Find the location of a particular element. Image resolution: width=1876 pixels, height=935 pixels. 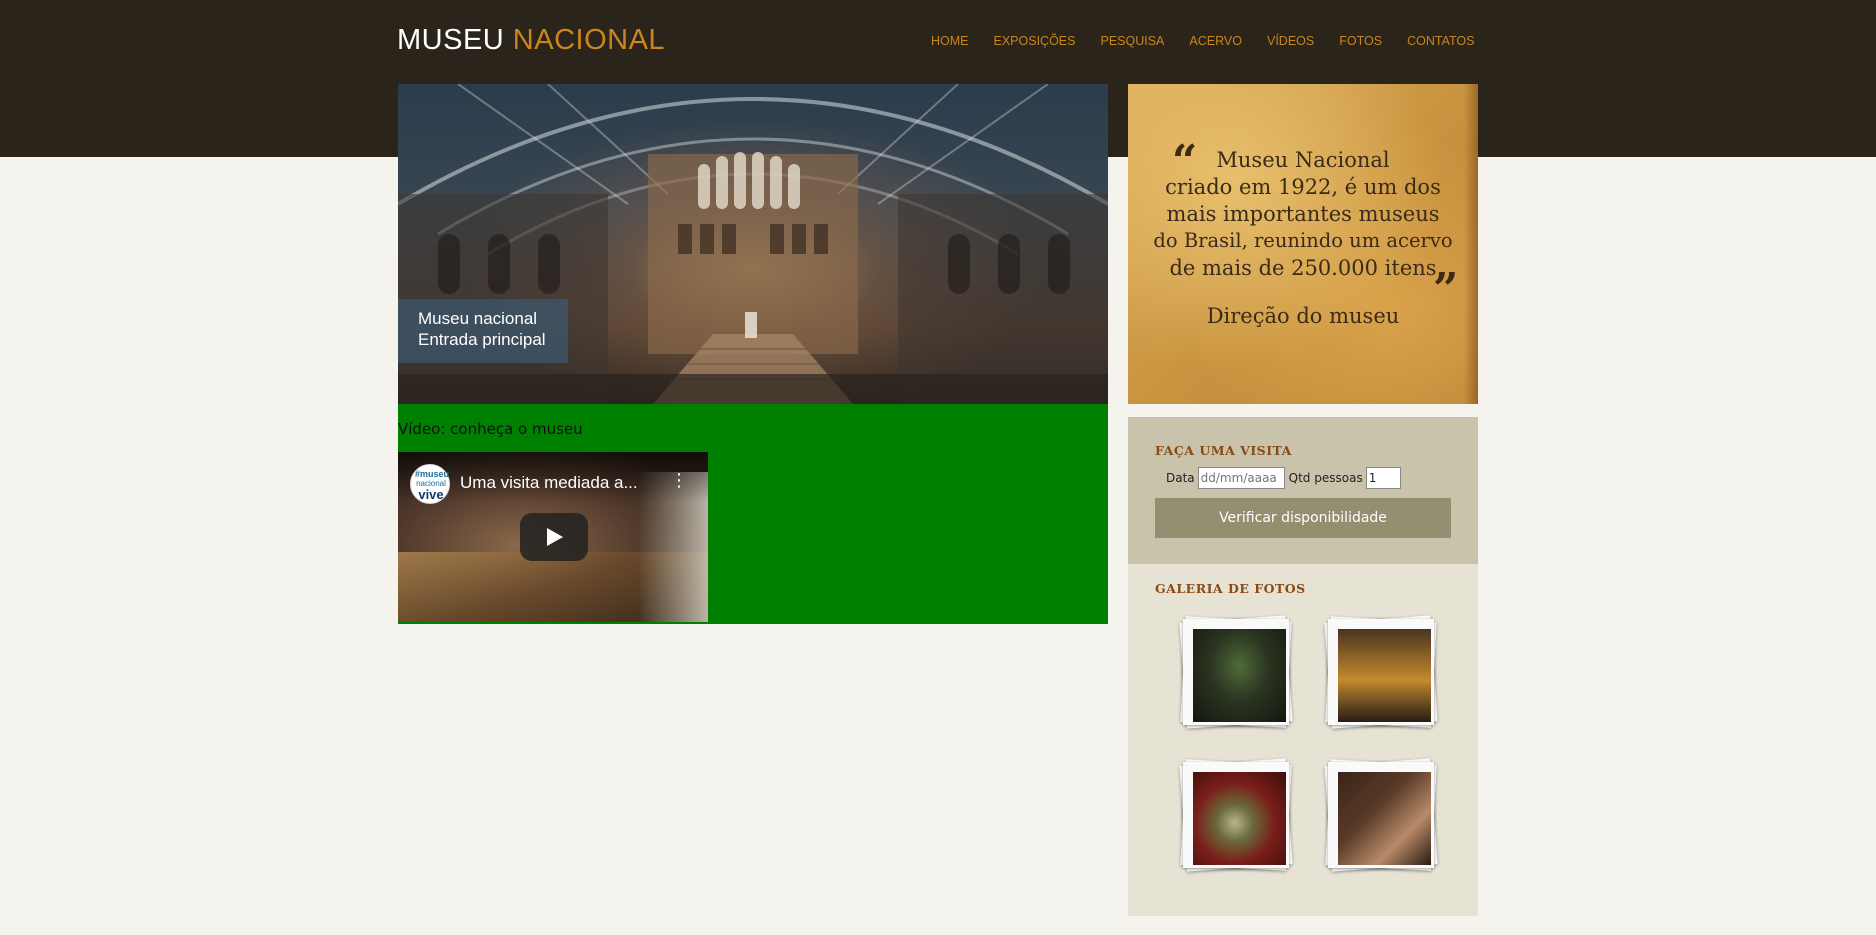

nav-contatos: CONTATOS is located at coordinates (1440, 41).